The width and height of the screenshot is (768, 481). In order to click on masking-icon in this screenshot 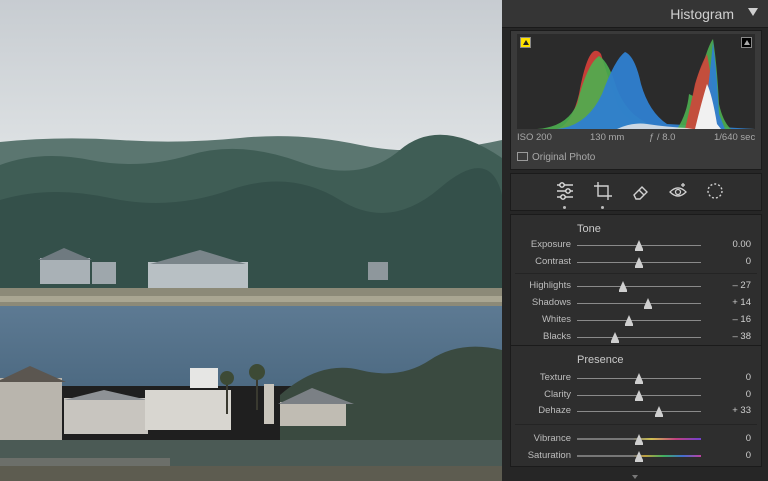, I will do `click(715, 191)`.